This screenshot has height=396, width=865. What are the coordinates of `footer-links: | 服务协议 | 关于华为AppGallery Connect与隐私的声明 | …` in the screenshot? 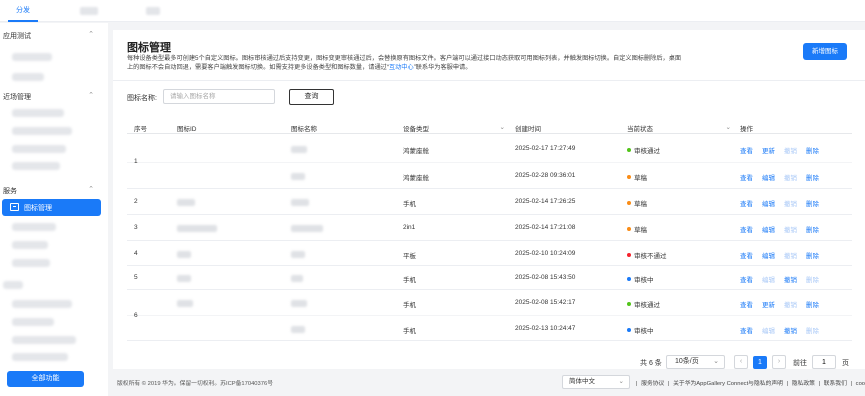 It's located at (750, 382).